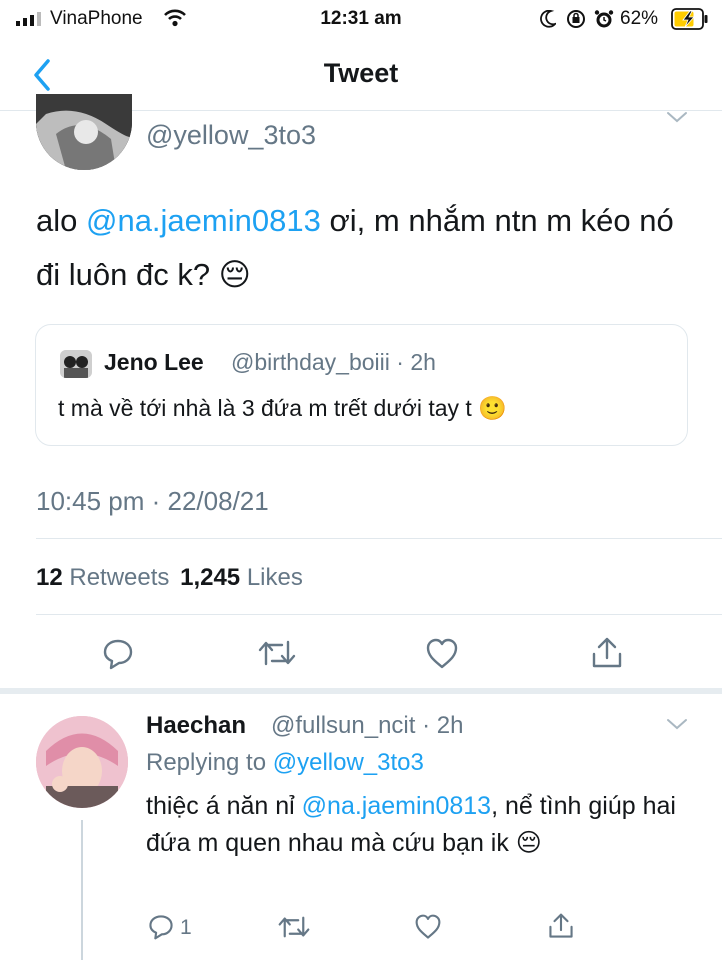 Image resolution: width=722 pixels, height=960 pixels. What do you see at coordinates (379, 538) in the screenshot?
I see `timestamp-divider` at bounding box center [379, 538].